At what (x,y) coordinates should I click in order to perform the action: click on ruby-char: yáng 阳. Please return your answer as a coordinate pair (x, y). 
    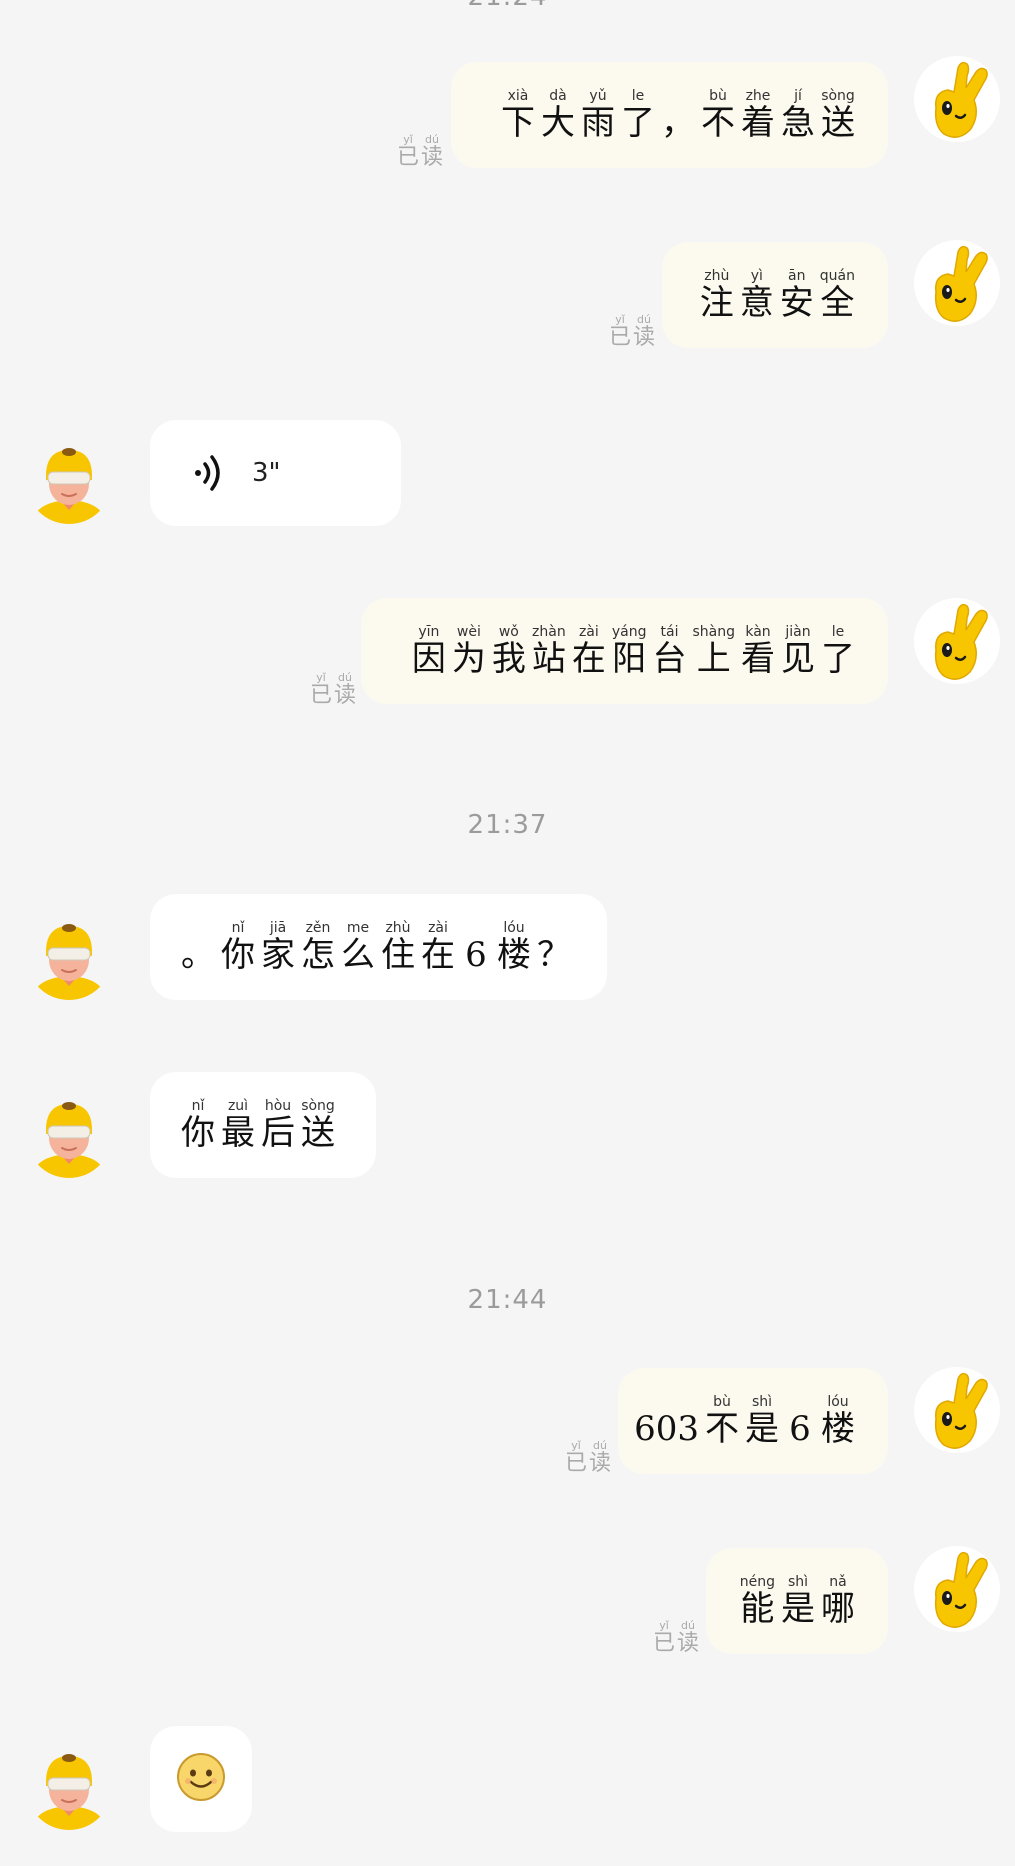
    Looking at the image, I should click on (629, 651).